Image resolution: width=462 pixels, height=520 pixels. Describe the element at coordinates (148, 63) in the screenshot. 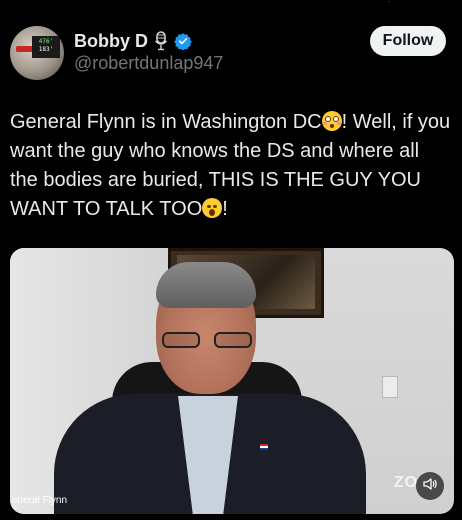

I see `author-handle: @robertdunlap947` at that location.